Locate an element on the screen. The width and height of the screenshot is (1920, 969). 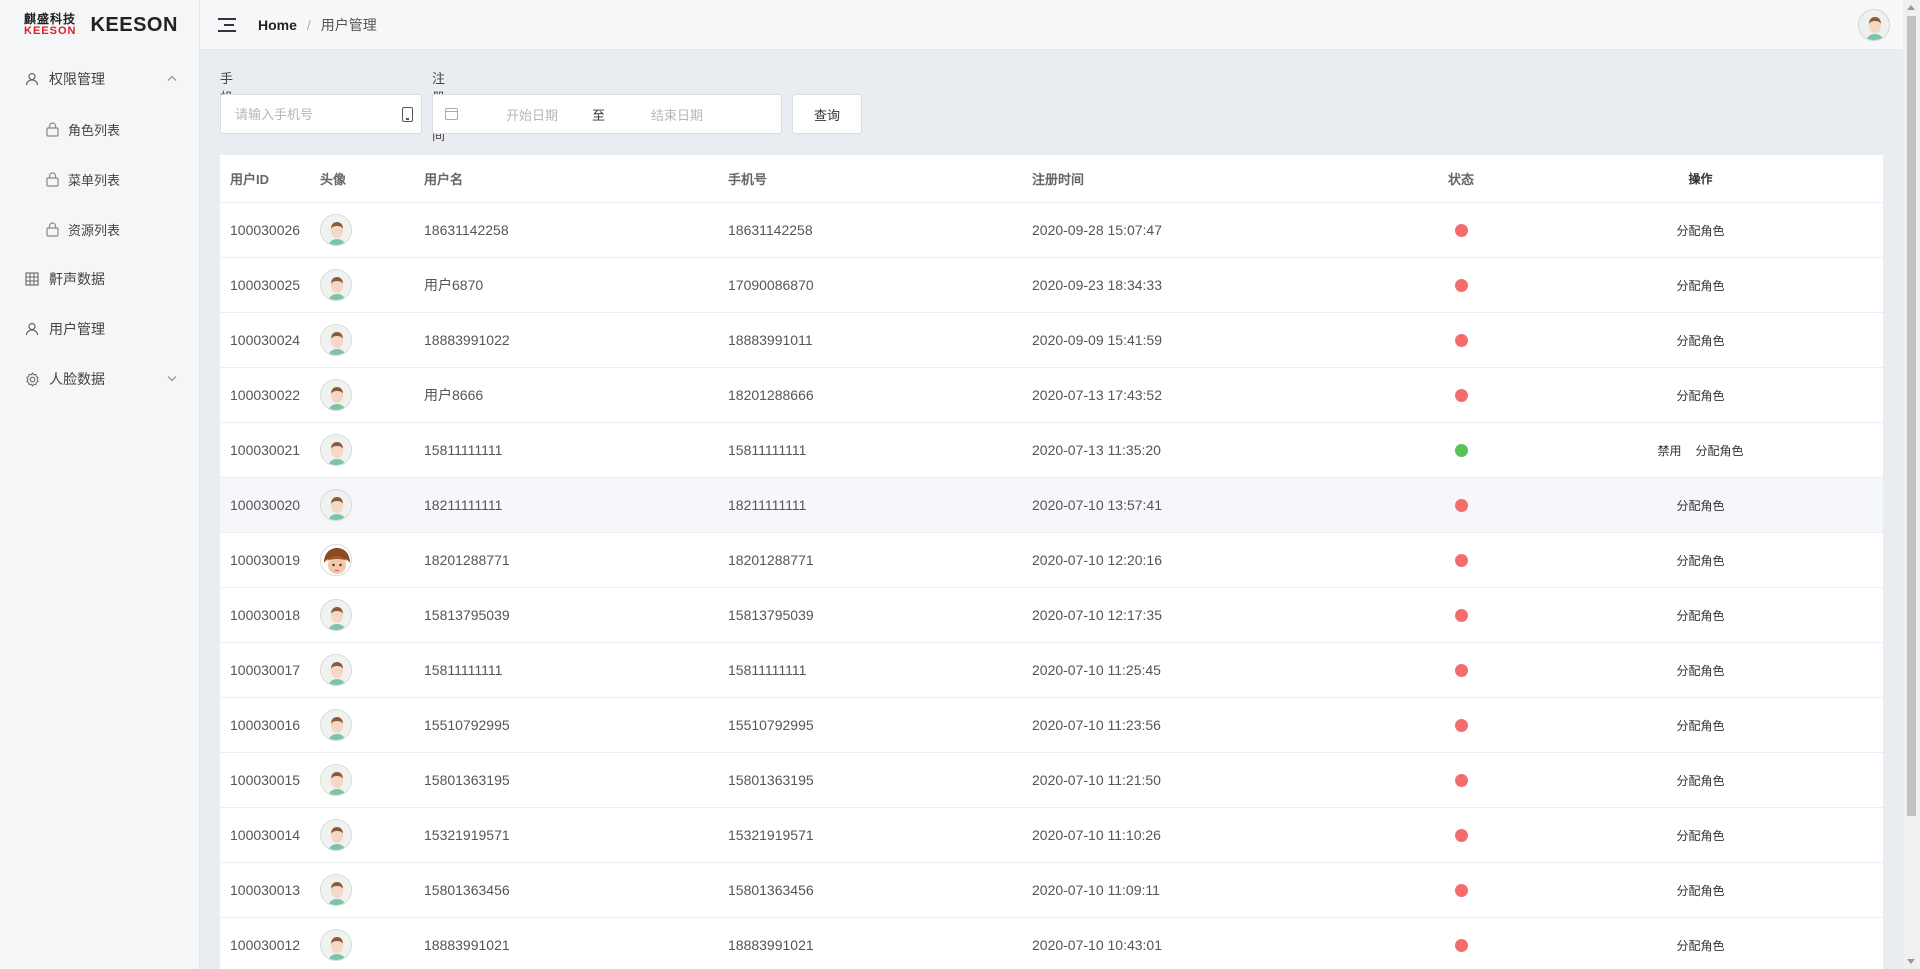
cell-user-id: 100030017 is located at coordinates (265, 670).